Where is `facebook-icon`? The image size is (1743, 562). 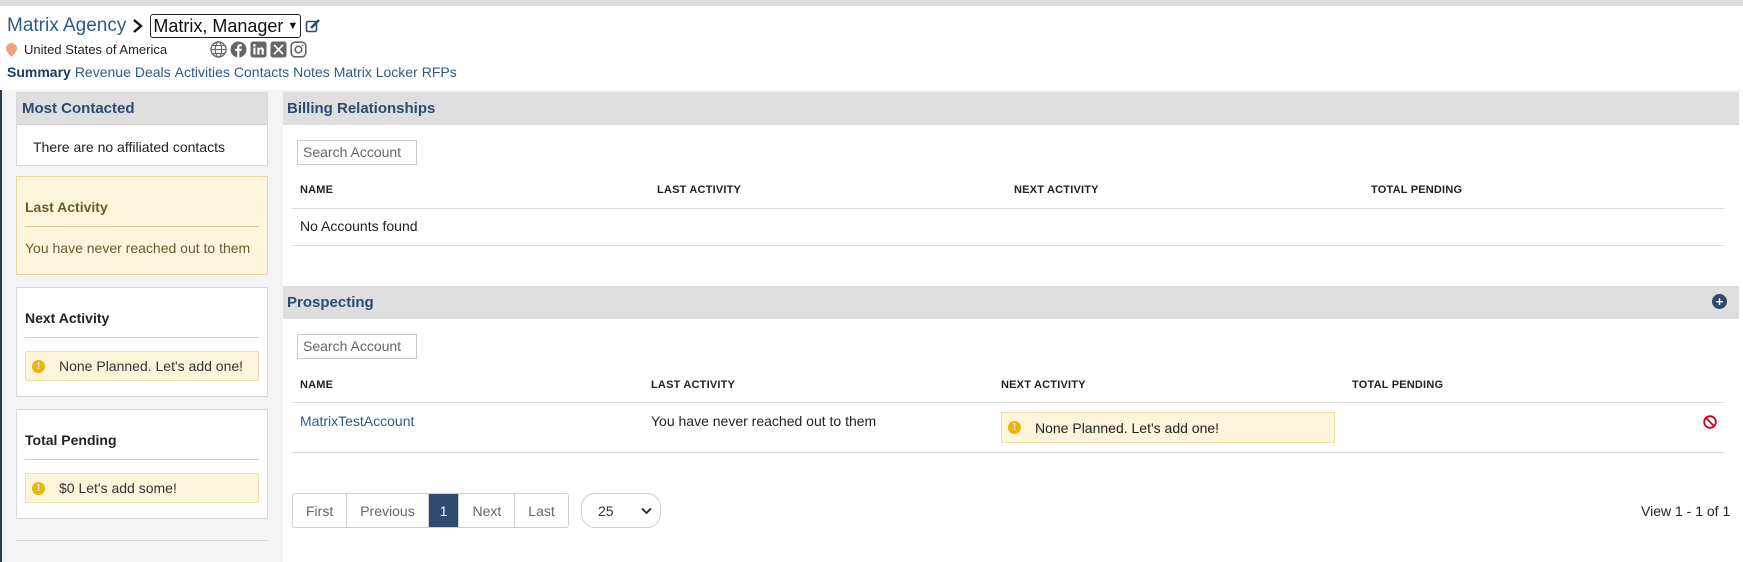 facebook-icon is located at coordinates (238, 49).